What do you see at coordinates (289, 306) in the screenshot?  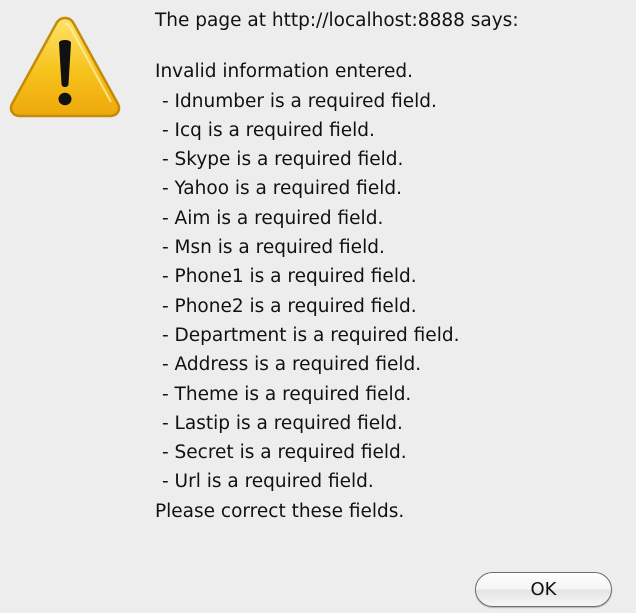 I see `message-item-phone2: - Phone2 is a required field.` at bounding box center [289, 306].